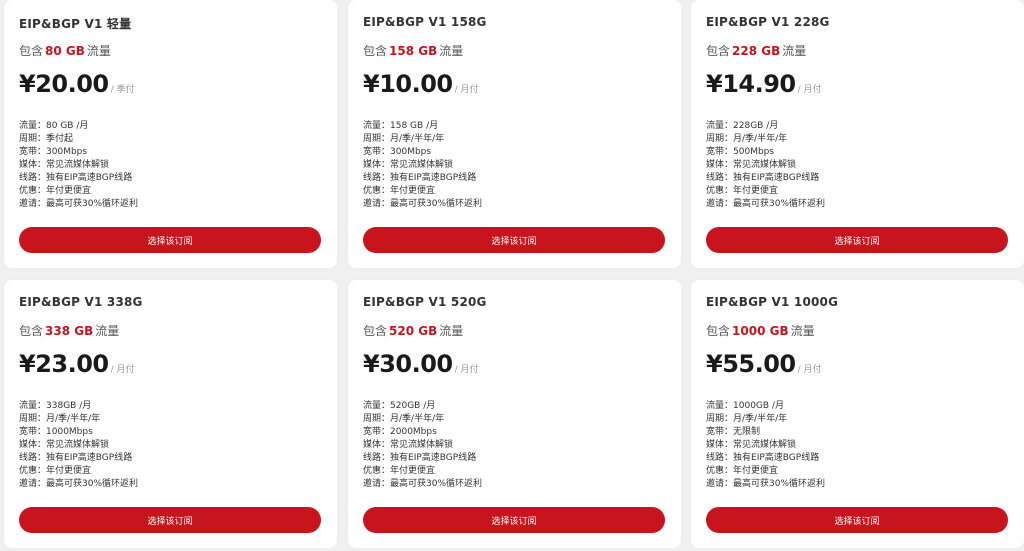 The width and height of the screenshot is (1024, 551). I want to click on spec-row: 周期：月/季/半年/年, so click(765, 419).